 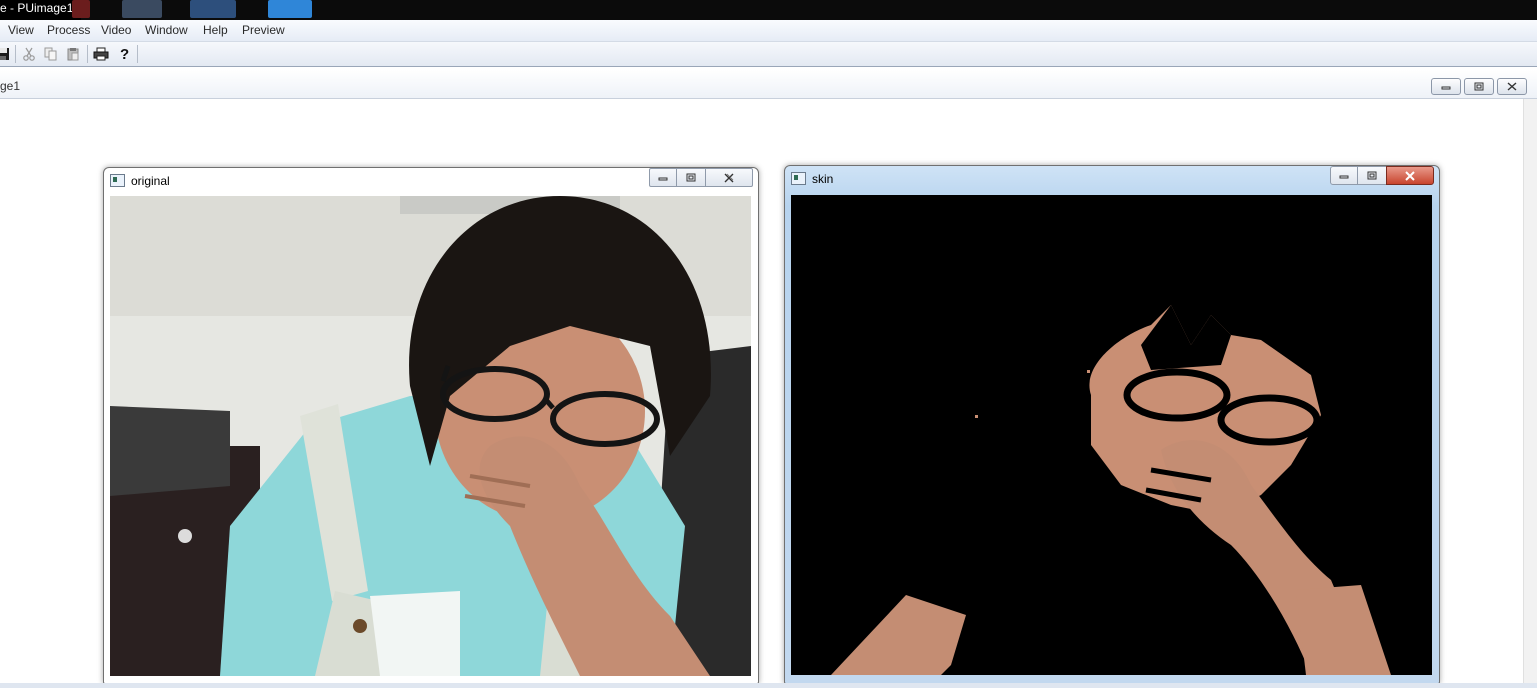 I want to click on restore-button, so click(x=1479, y=86).